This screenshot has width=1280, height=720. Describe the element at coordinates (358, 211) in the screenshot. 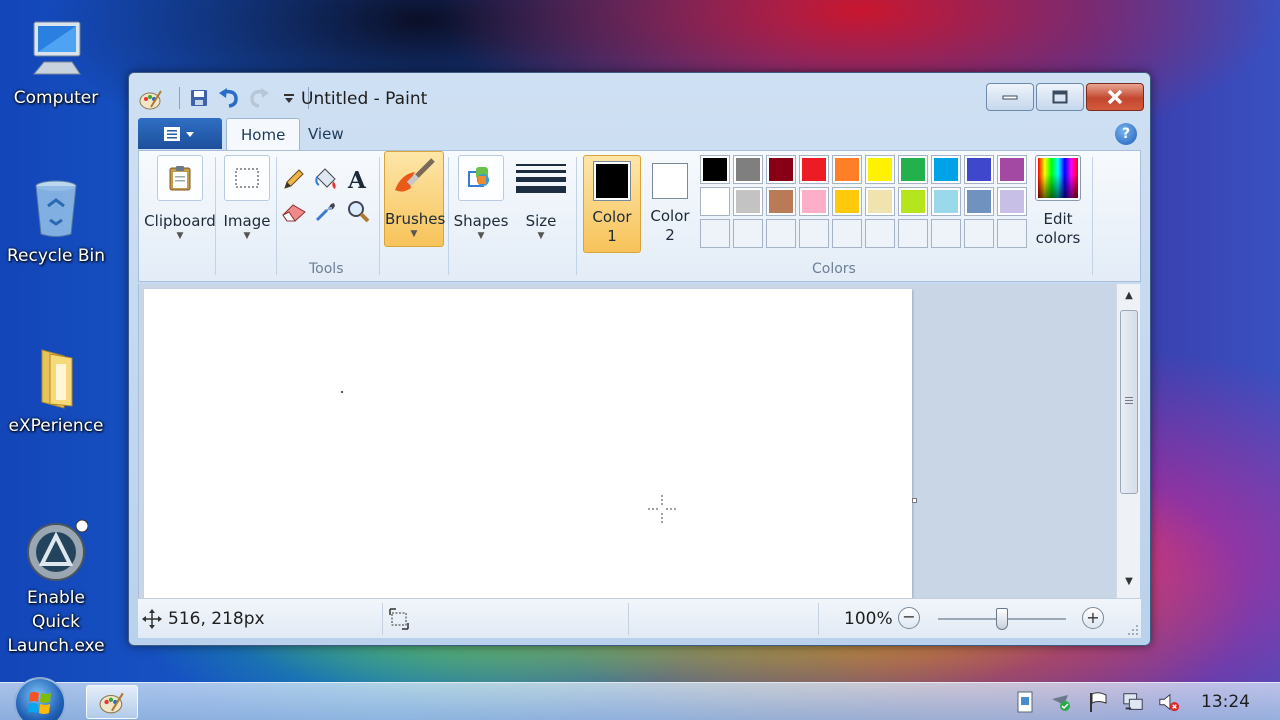

I see `magnifier-icon` at that location.